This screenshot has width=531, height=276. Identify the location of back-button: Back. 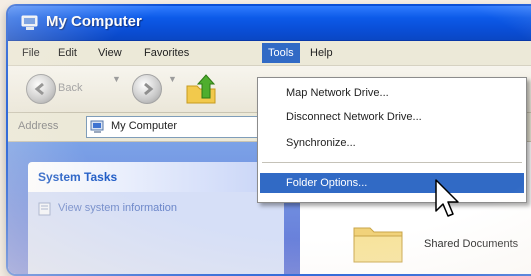
(66, 89).